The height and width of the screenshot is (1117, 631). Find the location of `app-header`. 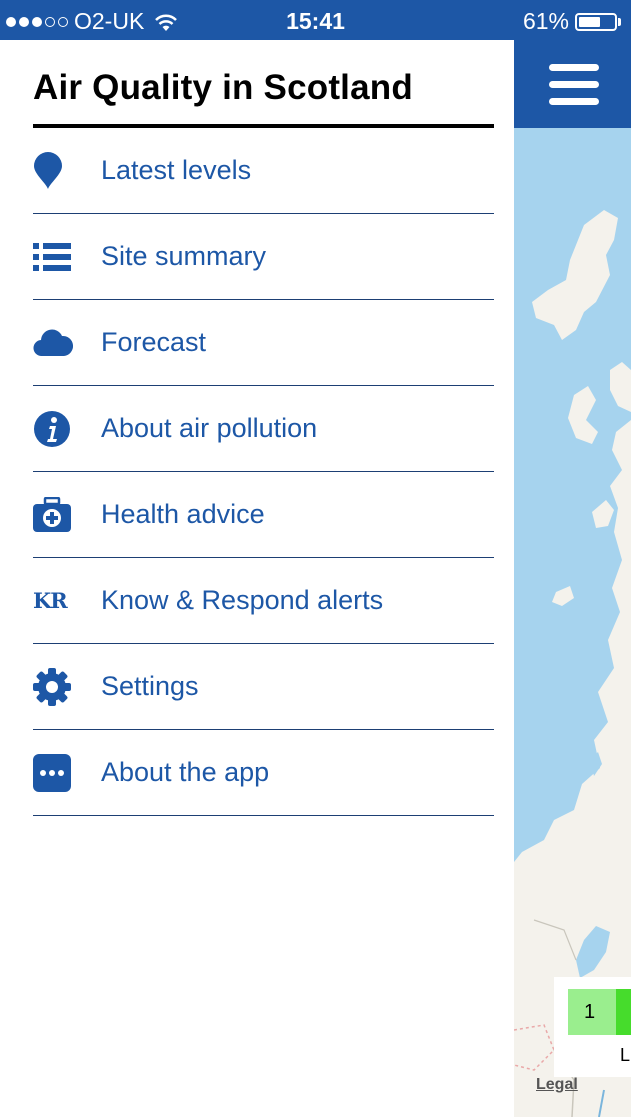

app-header is located at coordinates (572, 84).